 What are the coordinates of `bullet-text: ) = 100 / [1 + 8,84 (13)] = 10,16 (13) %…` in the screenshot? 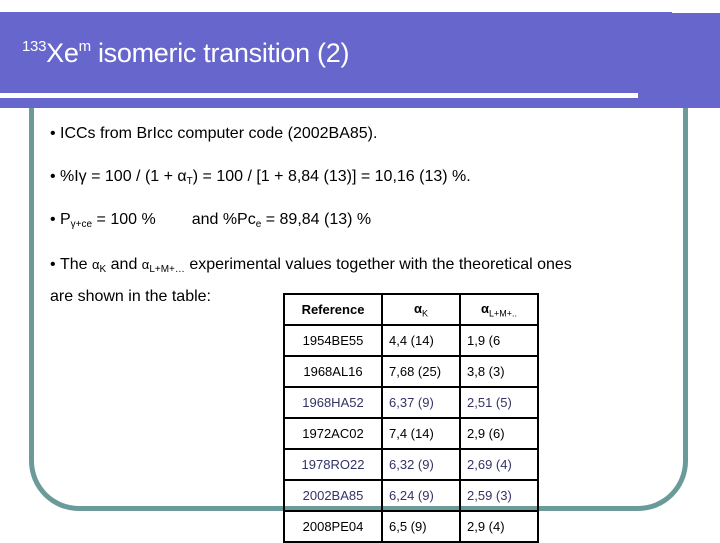 It's located at (331, 176).